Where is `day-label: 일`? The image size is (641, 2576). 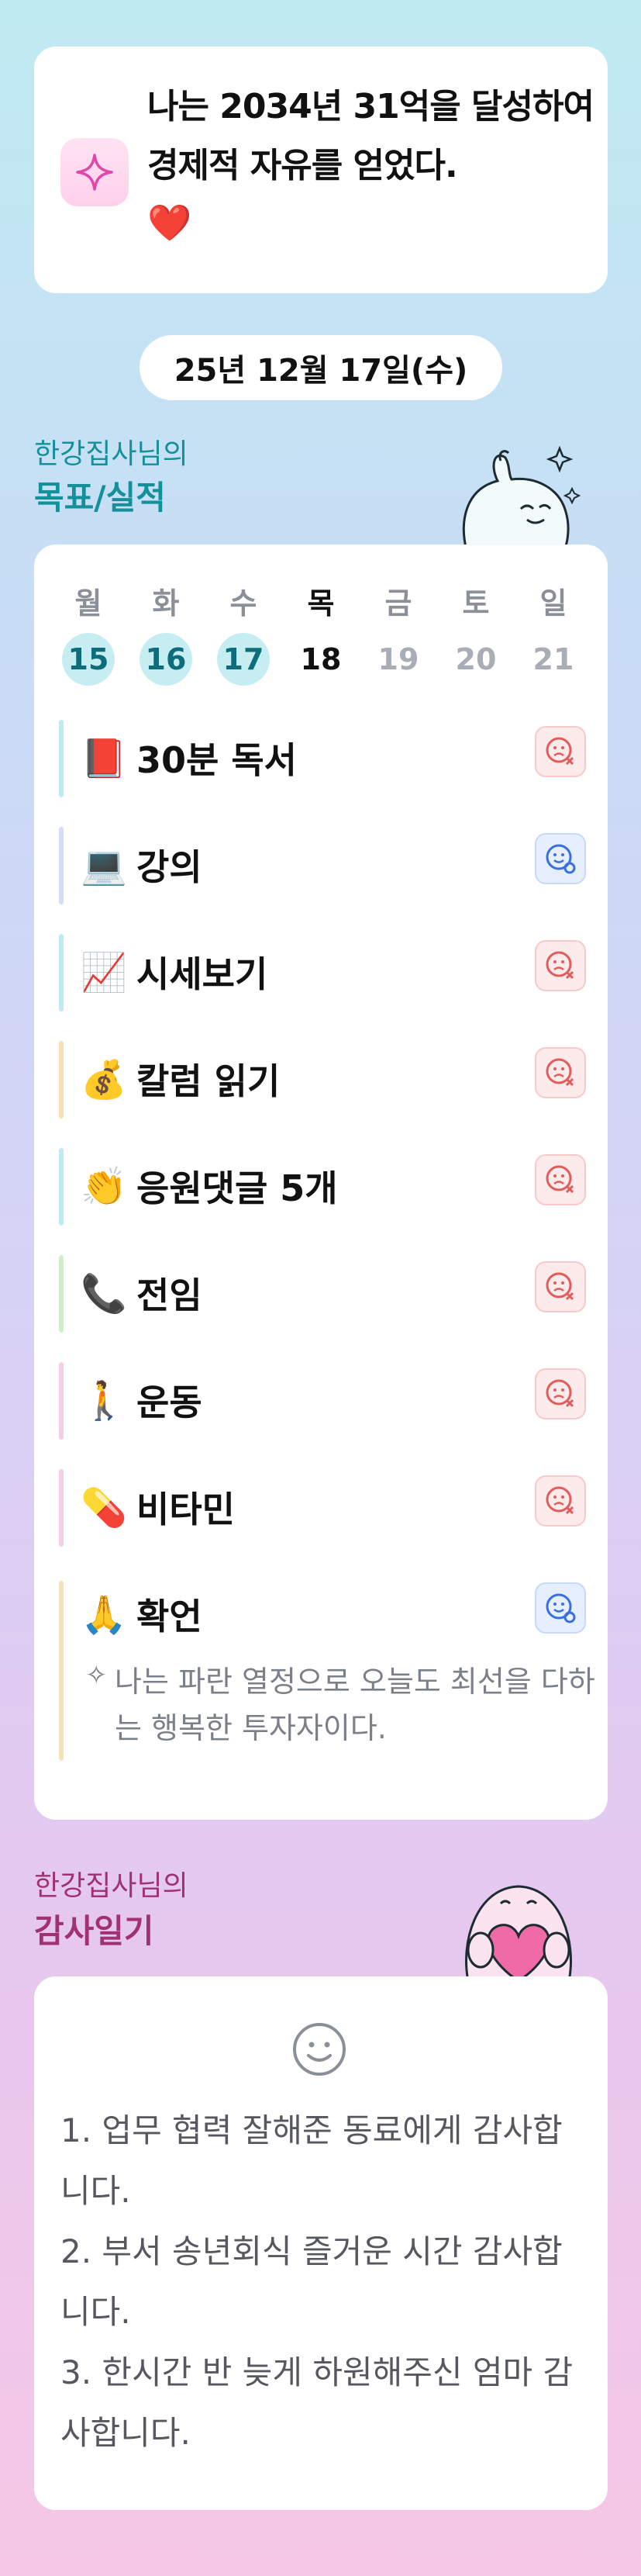
day-label: 일 is located at coordinates (553, 603).